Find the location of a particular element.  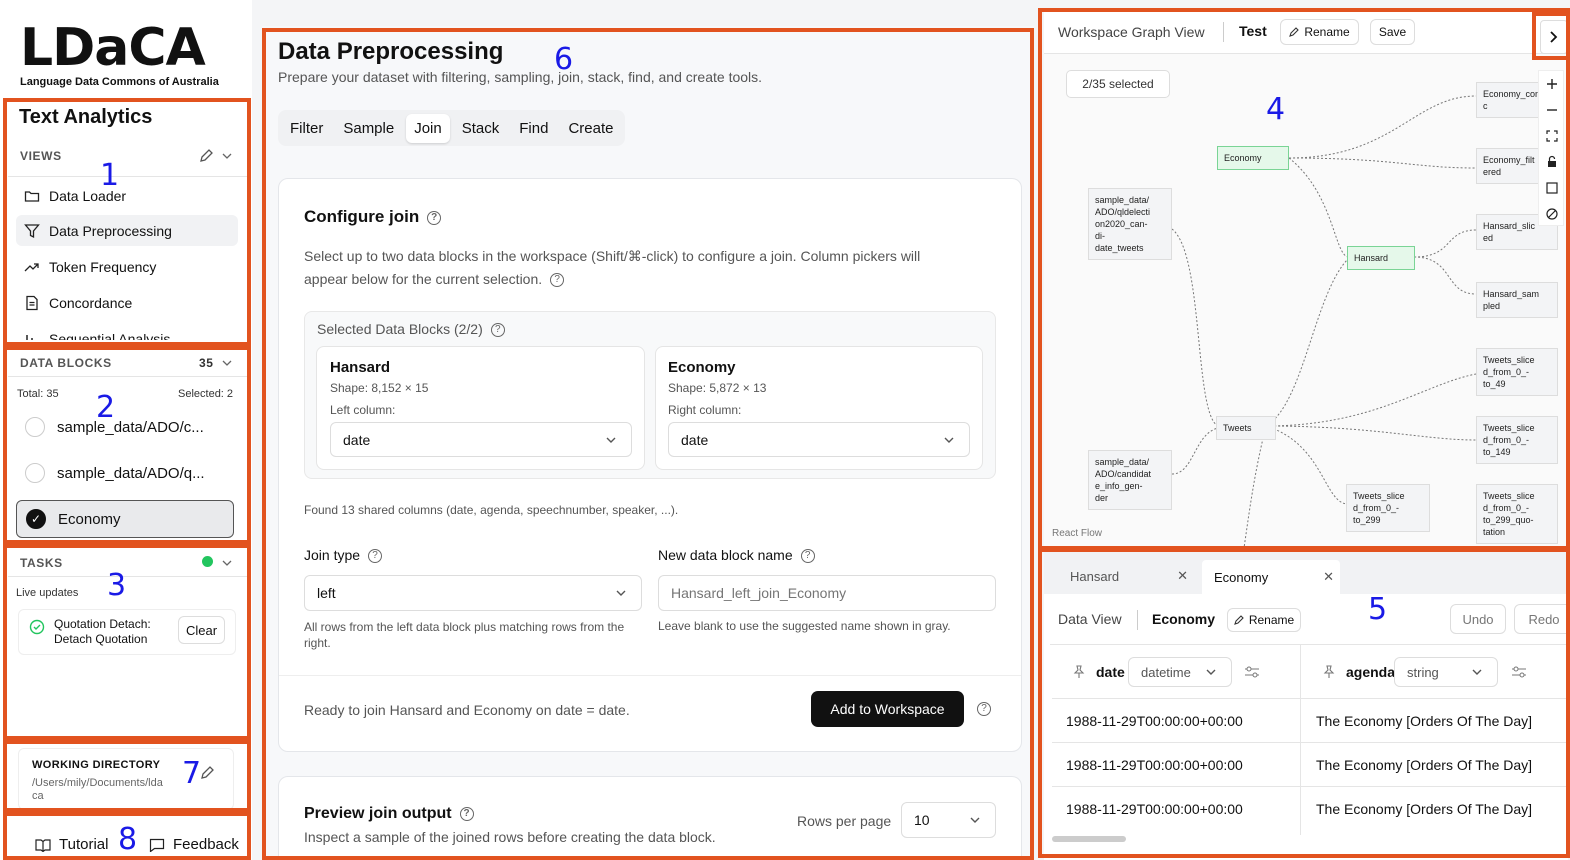

feedback-link: Feedback is located at coordinates (194, 844).